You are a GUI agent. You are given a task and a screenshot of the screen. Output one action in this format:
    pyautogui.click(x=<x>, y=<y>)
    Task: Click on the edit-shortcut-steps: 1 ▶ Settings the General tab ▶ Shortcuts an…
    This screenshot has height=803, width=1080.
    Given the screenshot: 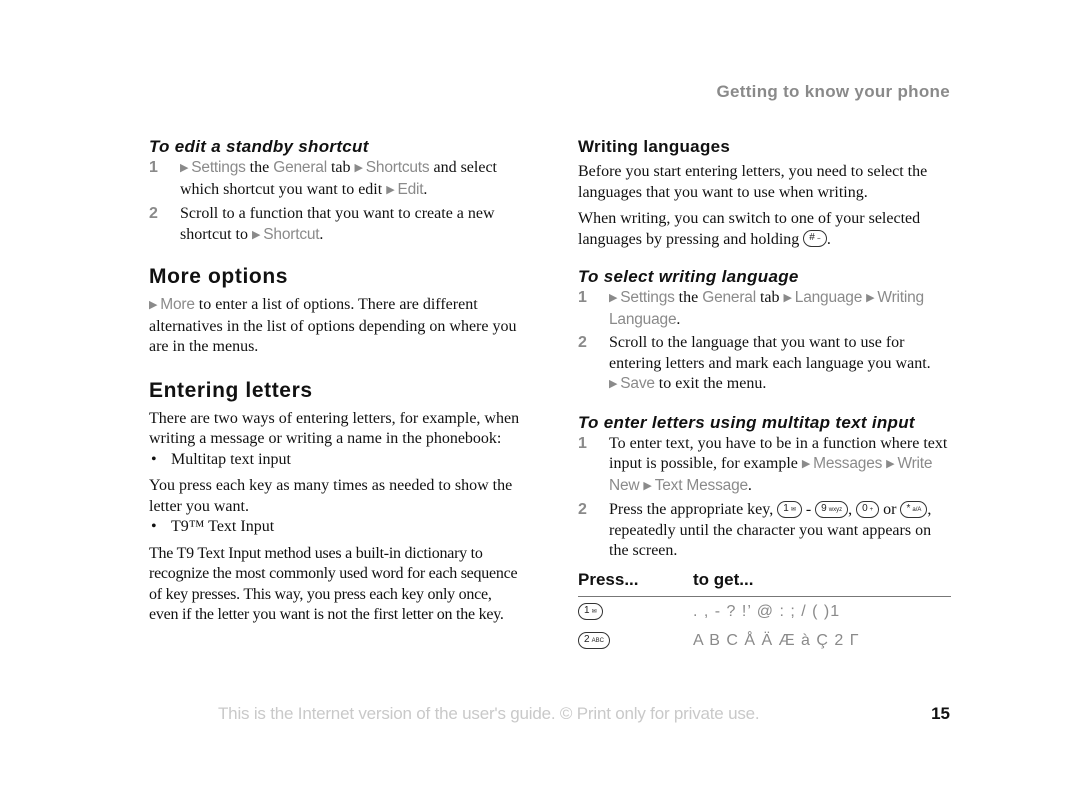 What is the action you would take?
    pyautogui.click(x=335, y=202)
    